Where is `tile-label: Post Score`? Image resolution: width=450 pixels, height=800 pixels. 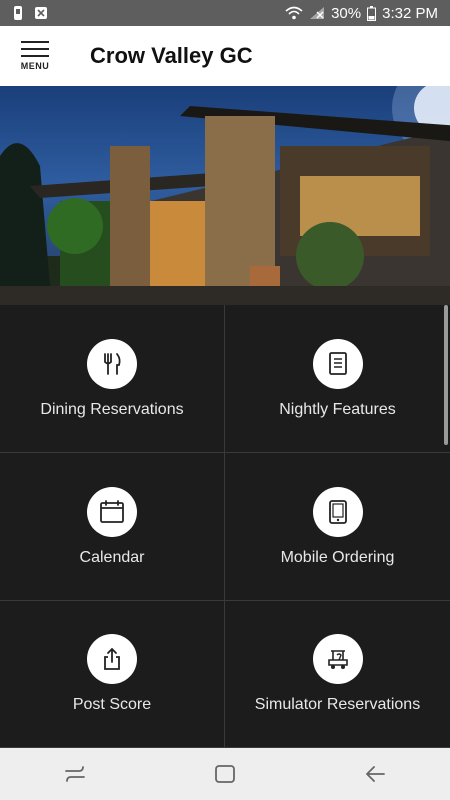
tile-label: Post Score is located at coordinates (112, 704).